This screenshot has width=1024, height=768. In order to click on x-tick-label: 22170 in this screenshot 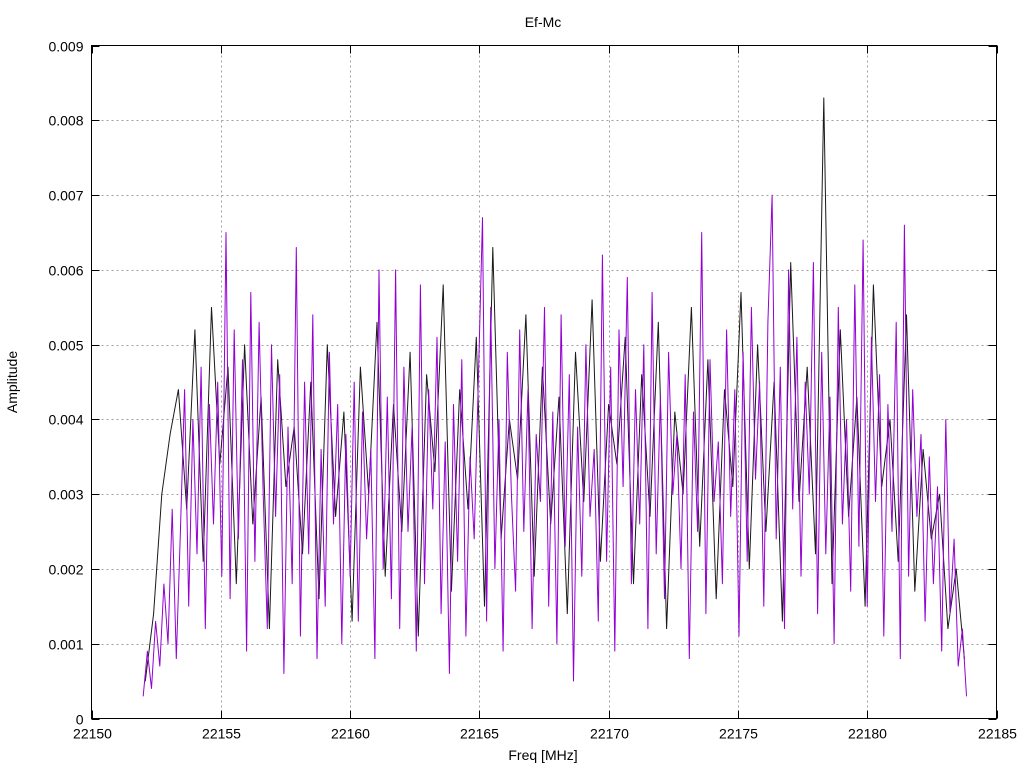, I will do `click(609, 734)`.